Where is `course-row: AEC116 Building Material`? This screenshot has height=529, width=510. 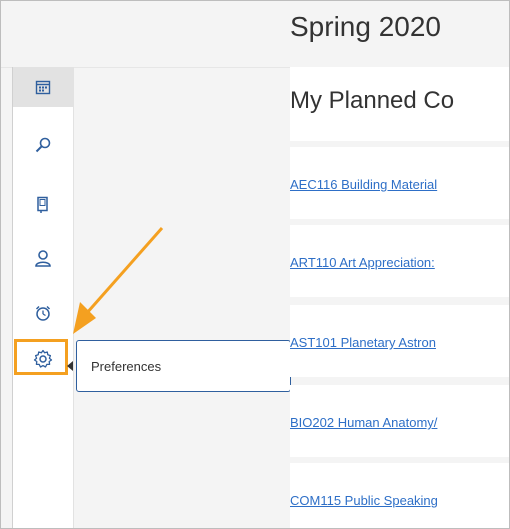 course-row: AEC116 Building Material is located at coordinates (399, 183).